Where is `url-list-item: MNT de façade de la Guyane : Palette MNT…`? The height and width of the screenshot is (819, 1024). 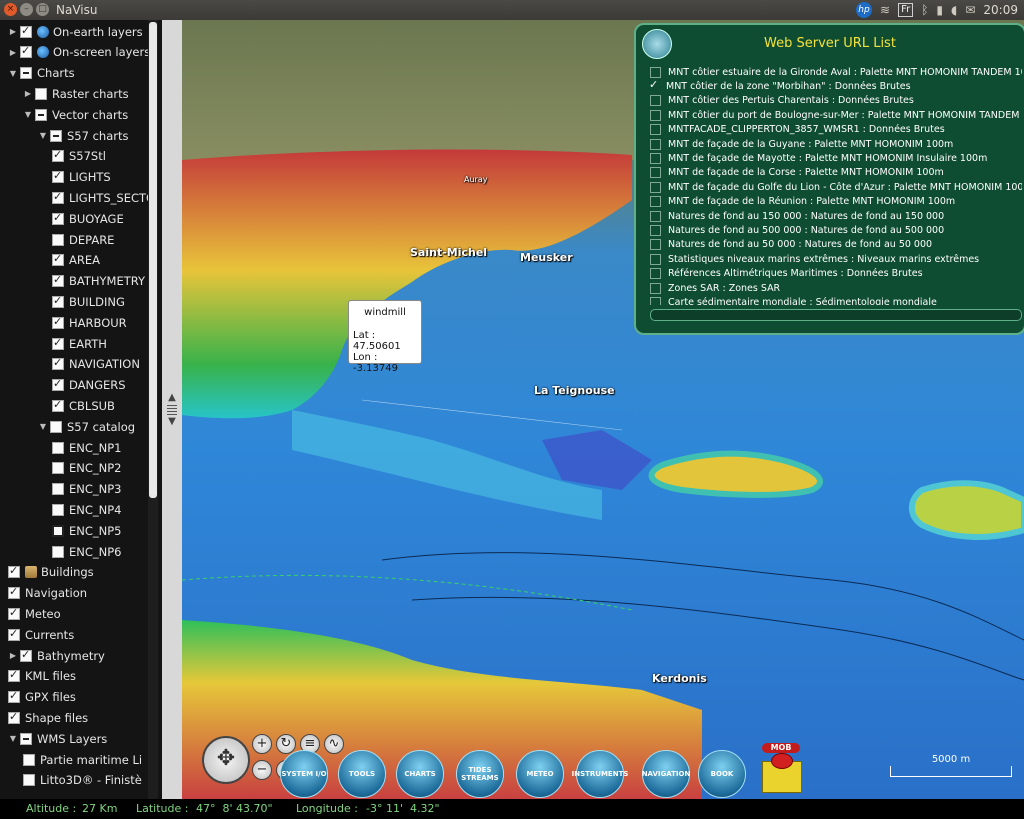
url-list-item: MNT de façade de la Guyane : Palette MNT… is located at coordinates (836, 144).